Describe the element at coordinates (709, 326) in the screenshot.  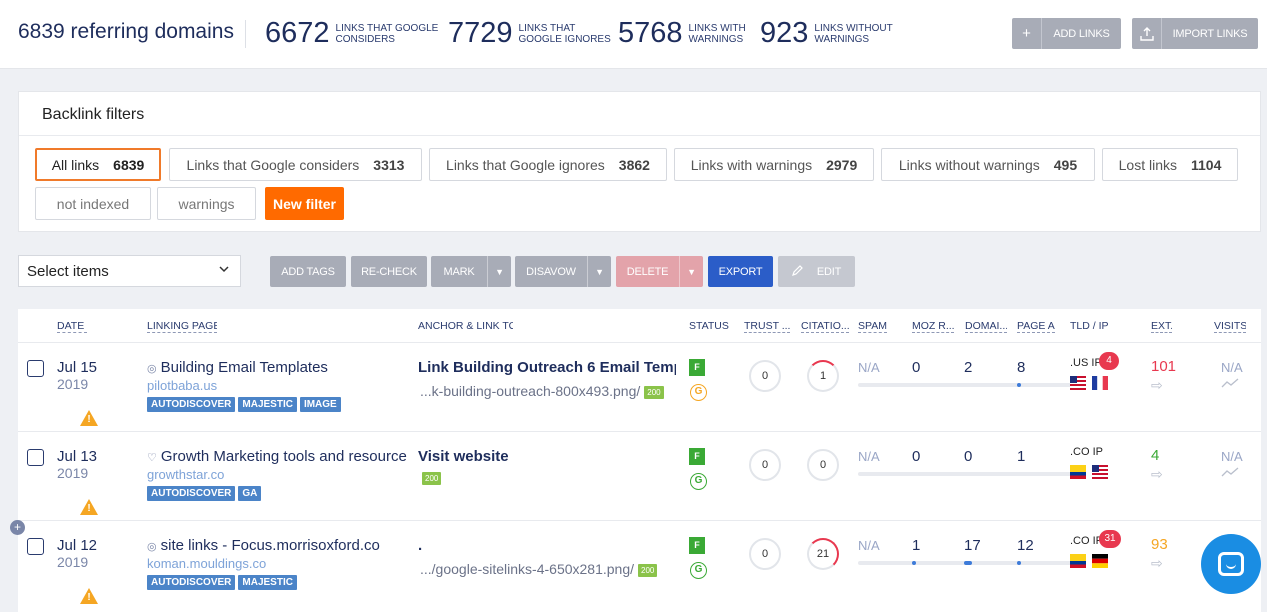
I see `column-header-status: STATUS` at that location.